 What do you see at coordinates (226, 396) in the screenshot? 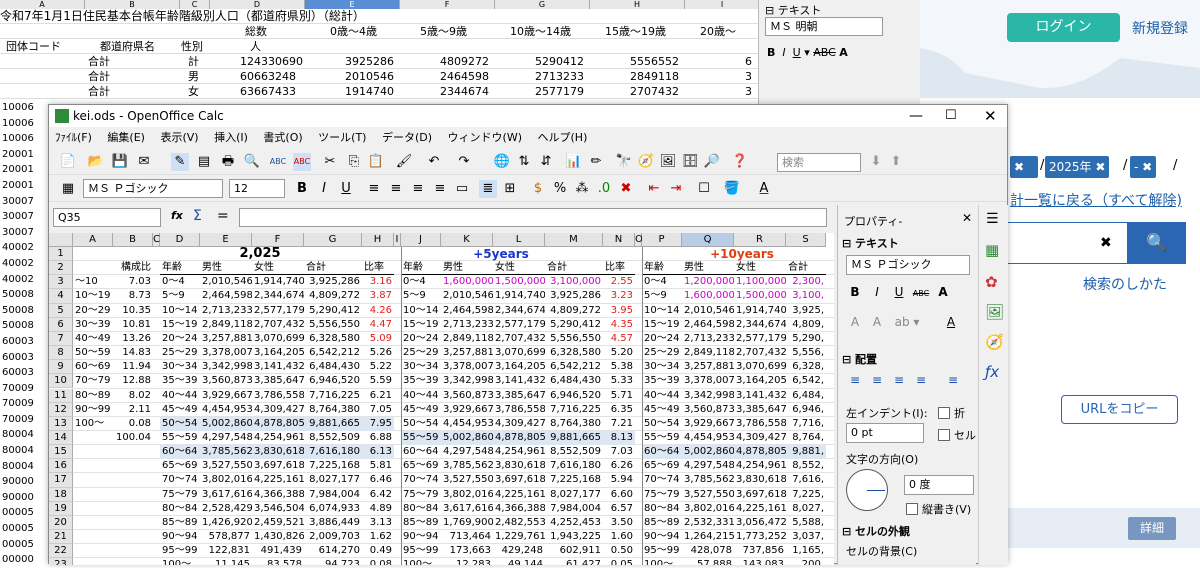
I see `data-cell: 3,929,667` at bounding box center [226, 396].